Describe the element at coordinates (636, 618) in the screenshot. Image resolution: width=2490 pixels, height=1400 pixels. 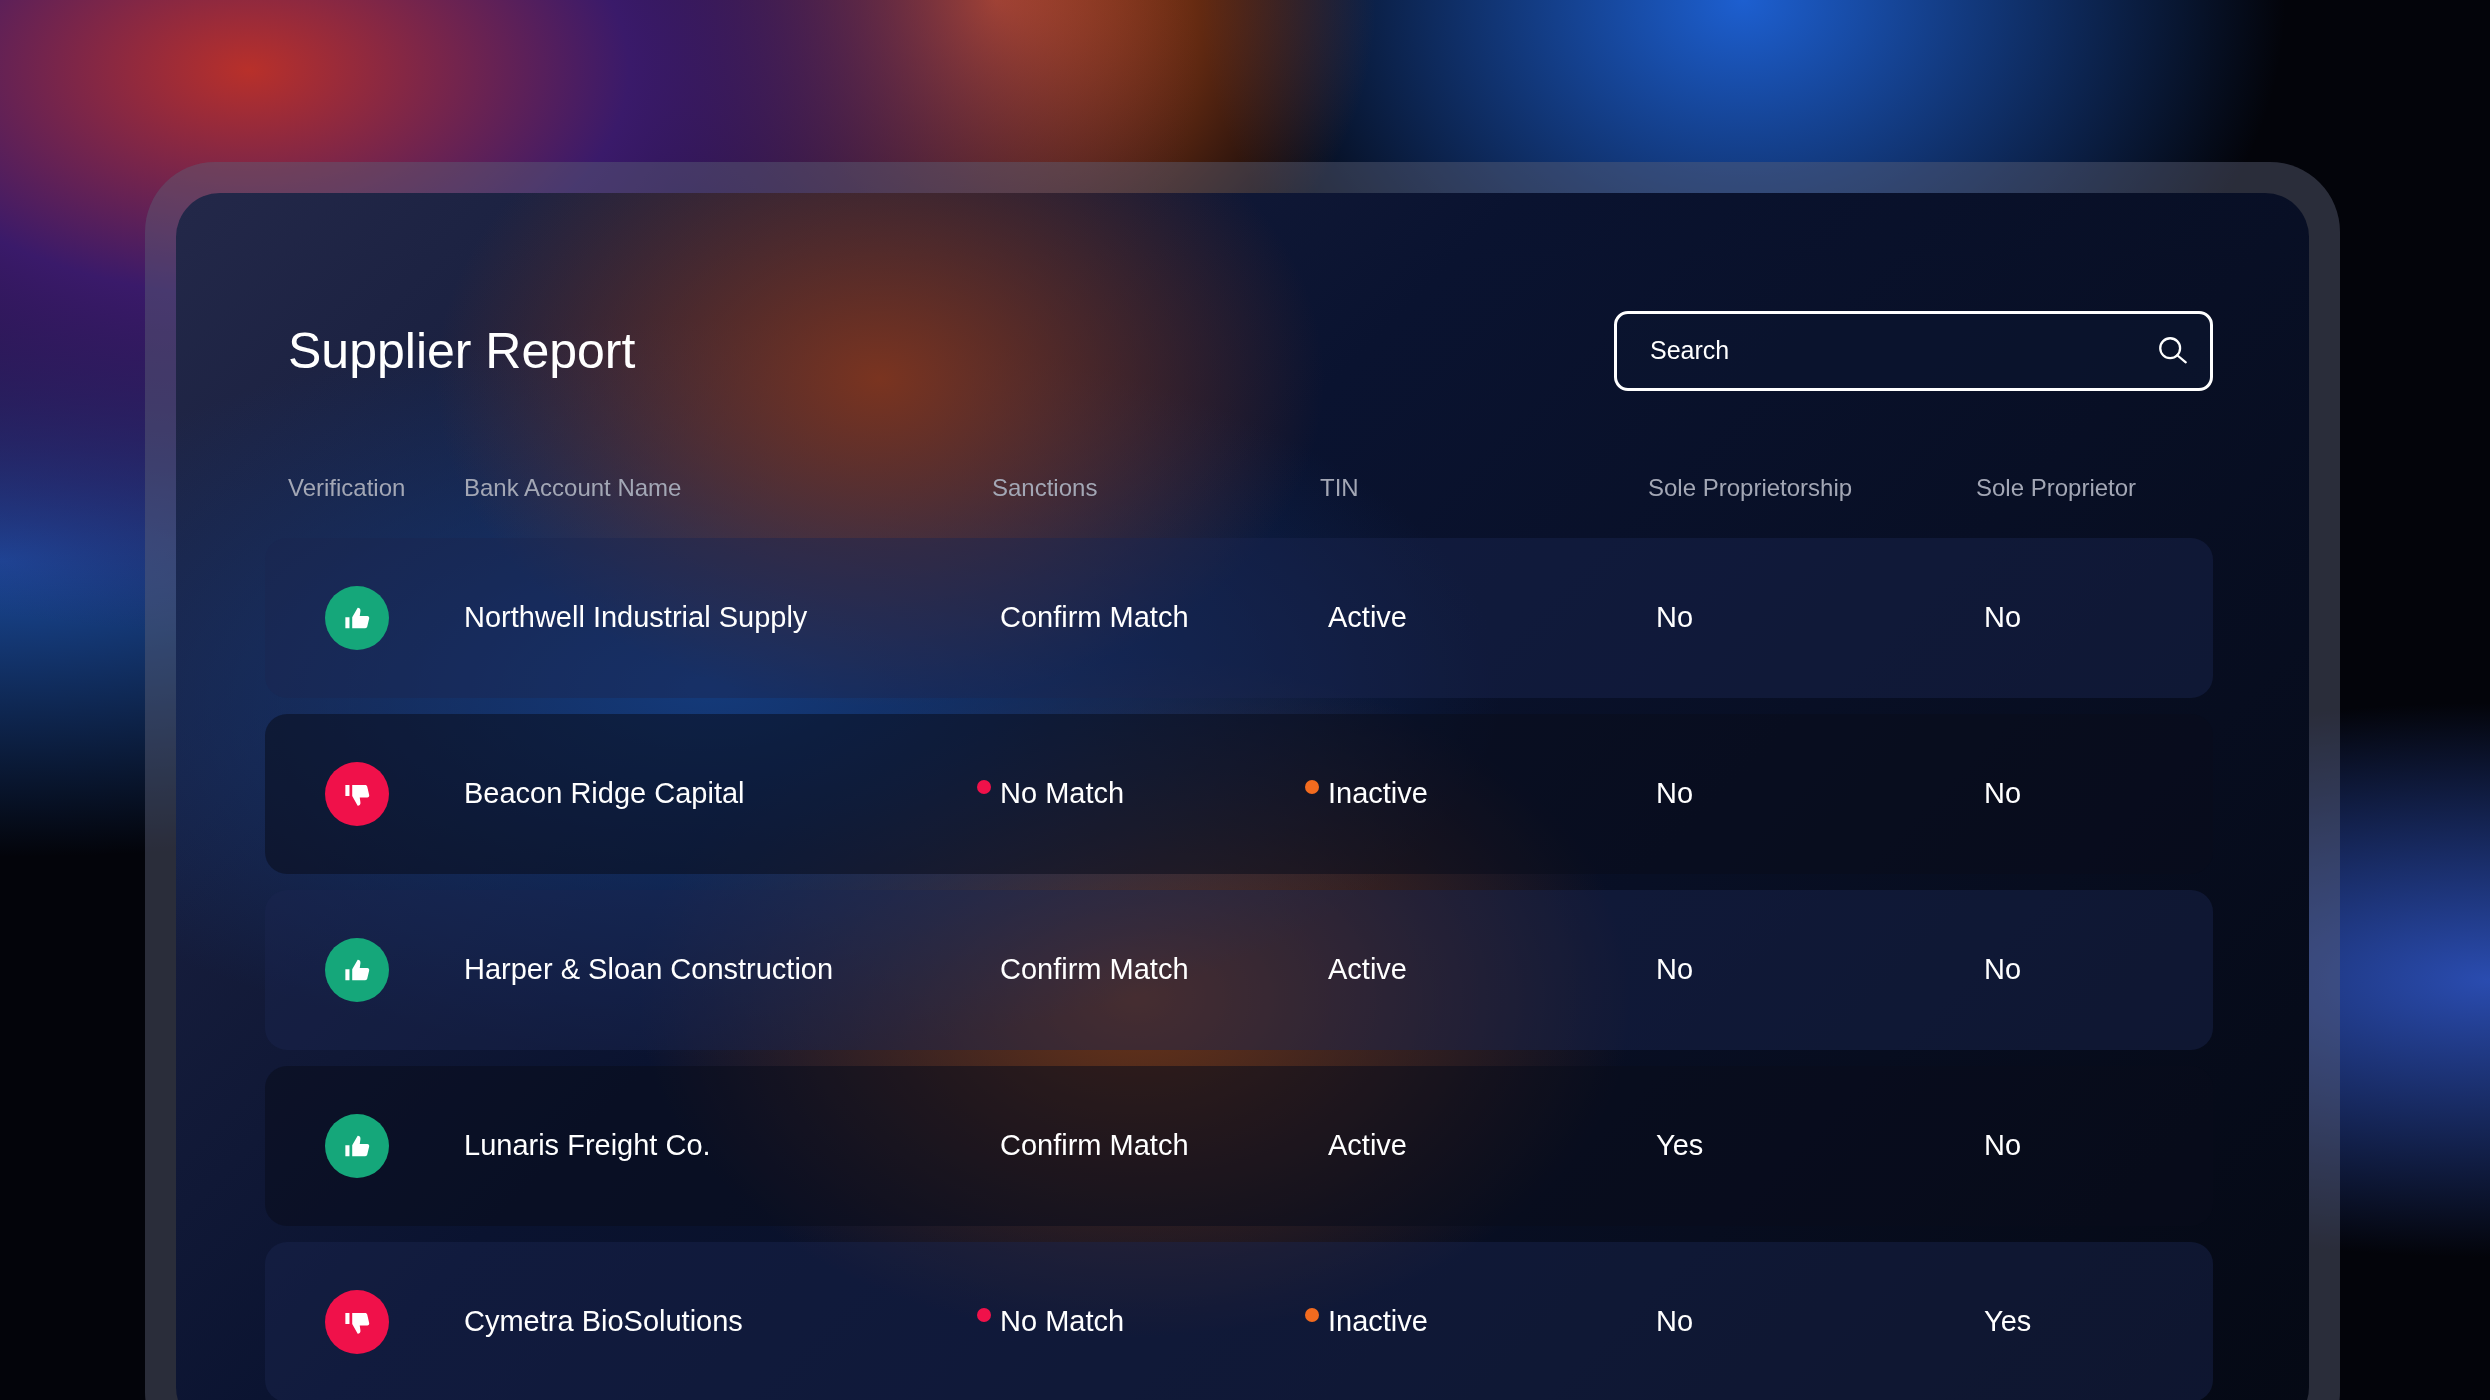
I see `table-cell-text: Northwell Industrial Supply` at that location.